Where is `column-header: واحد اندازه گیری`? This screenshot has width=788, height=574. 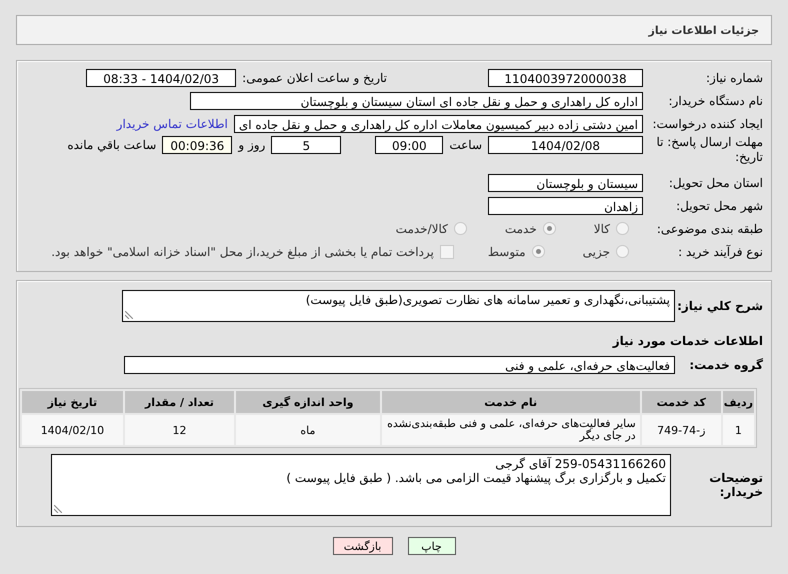
column-header: واحد اندازه گیری is located at coordinates (308, 402).